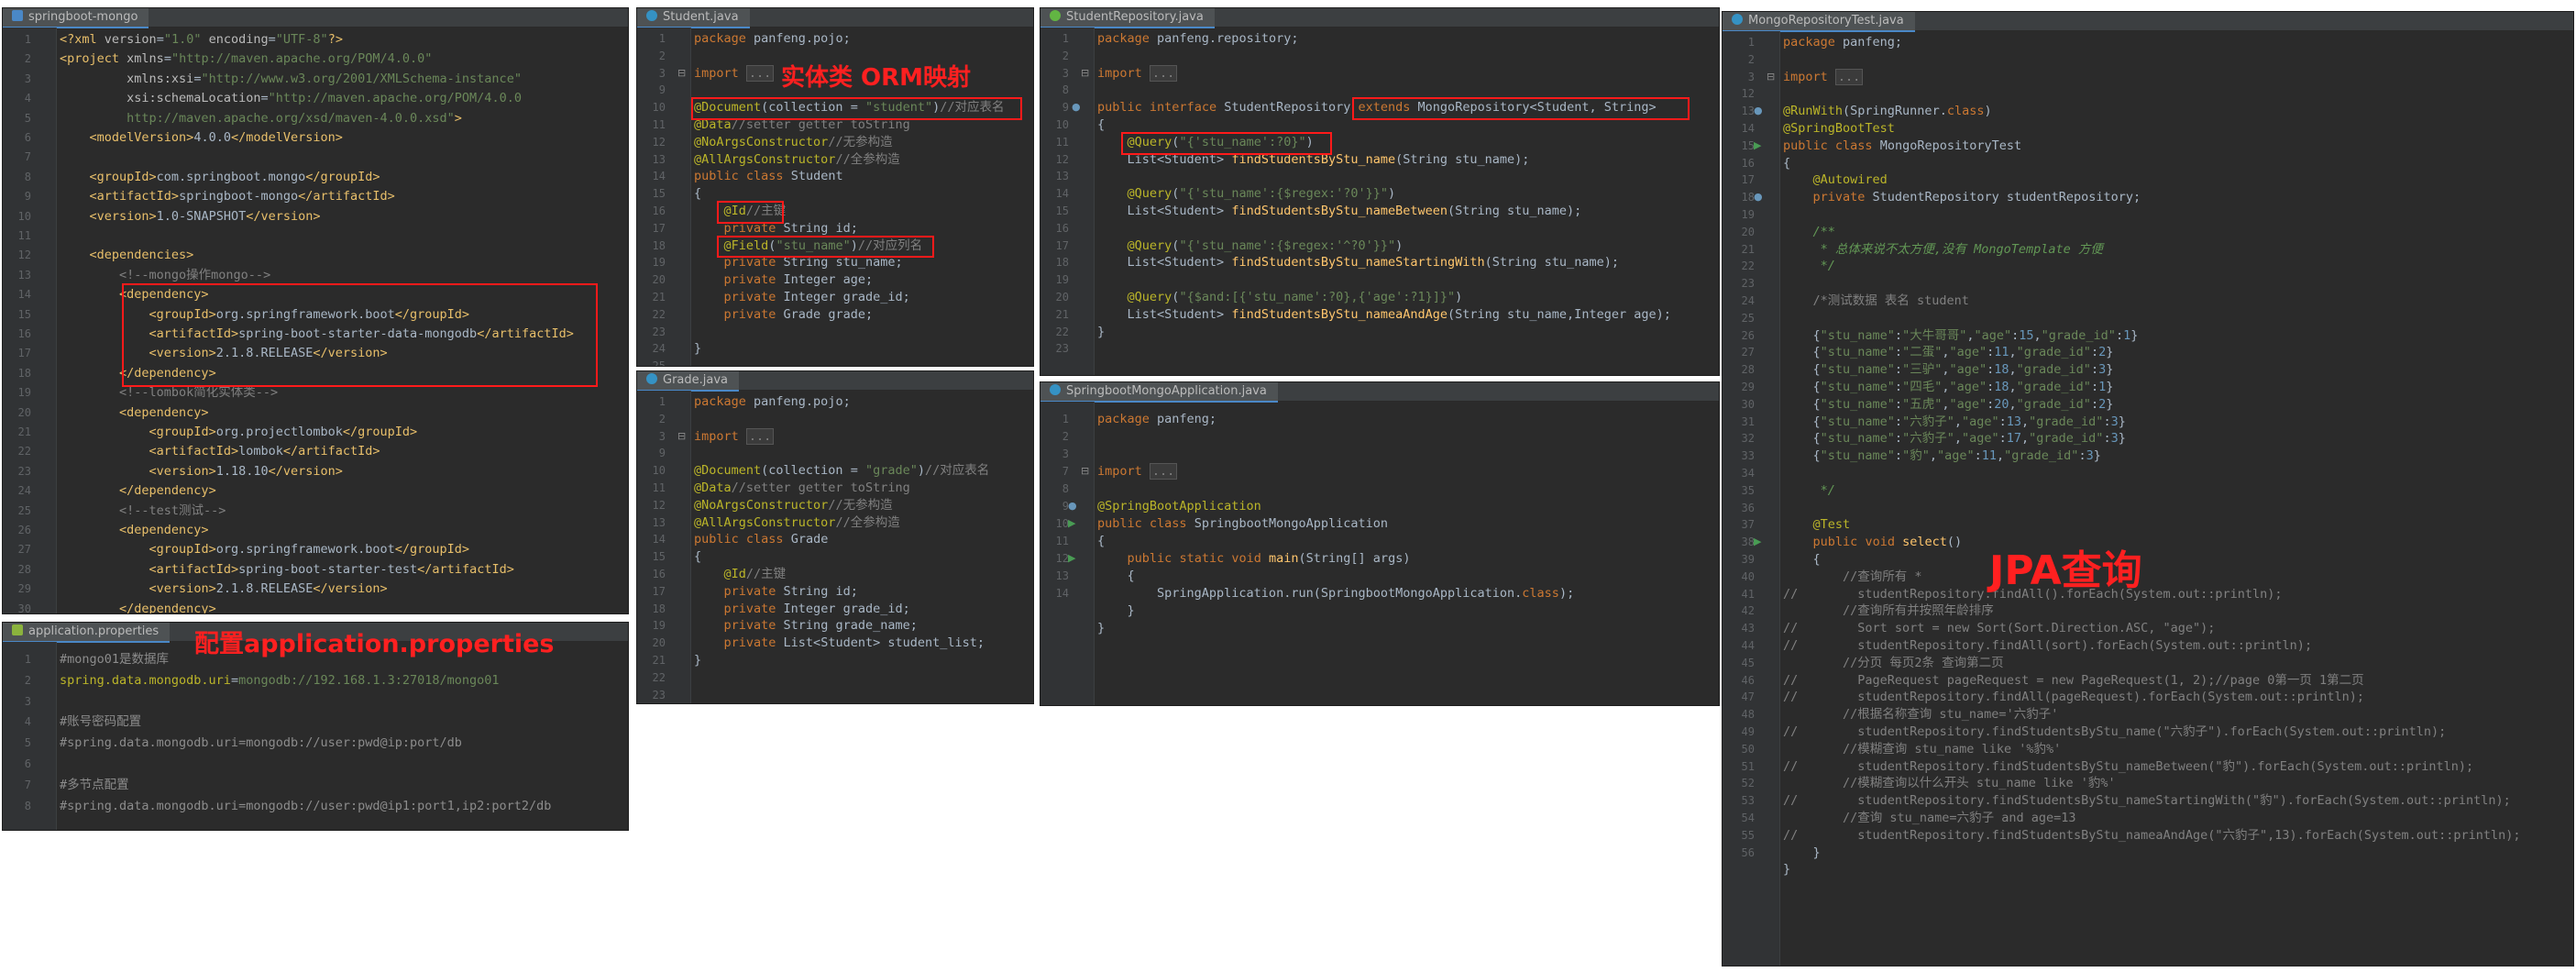 The width and height of the screenshot is (2576, 972). I want to click on test-overlay-label: JPA查询, so click(2065, 570).